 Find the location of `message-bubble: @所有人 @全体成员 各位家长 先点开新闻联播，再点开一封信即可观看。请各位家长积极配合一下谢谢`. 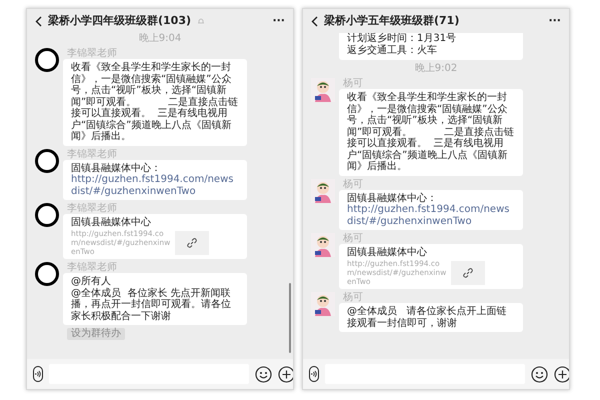

message-bubble: @所有人 @全体成员 各位家长 先点开新闻联播，再点开一封信即可观看。请各位家长积极配合一下谢谢 is located at coordinates (155, 299).